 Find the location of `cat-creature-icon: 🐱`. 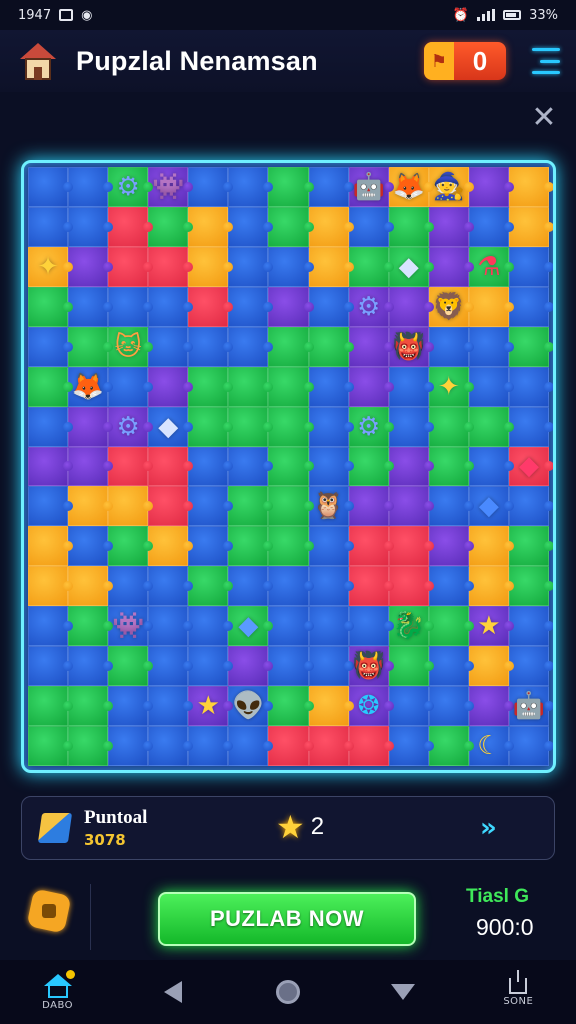

cat-creature-icon: 🐱 is located at coordinates (128, 347).